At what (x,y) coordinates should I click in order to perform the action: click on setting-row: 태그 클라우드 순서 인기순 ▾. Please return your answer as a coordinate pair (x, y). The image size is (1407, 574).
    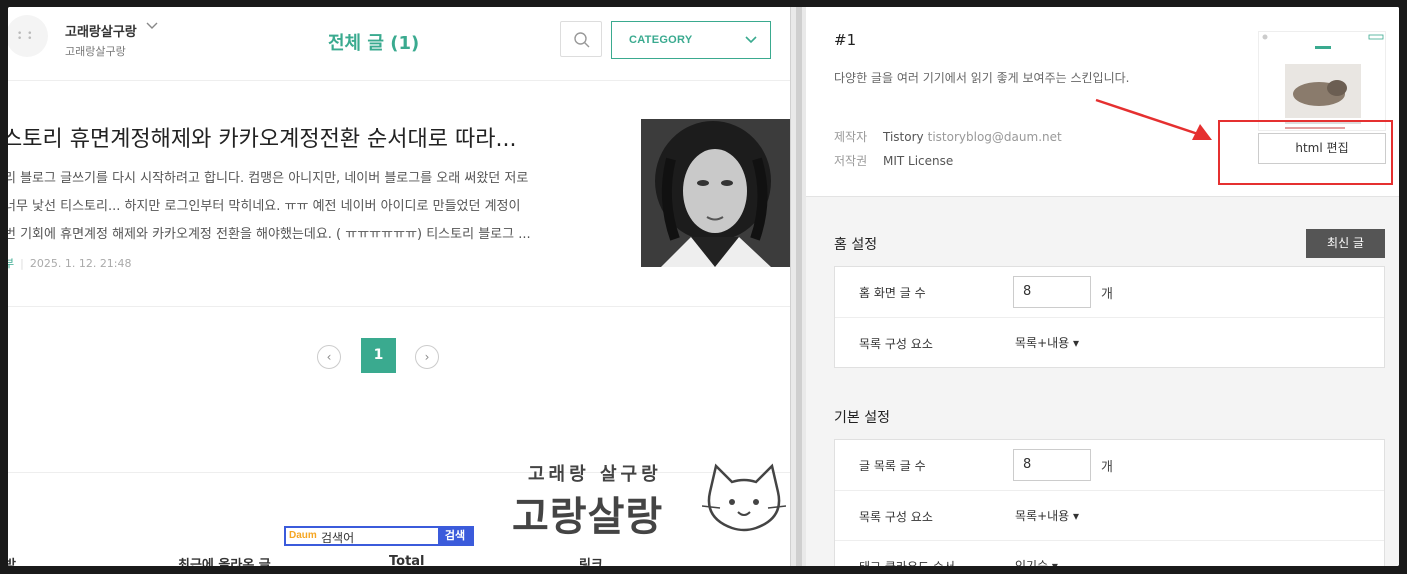
    Looking at the image, I should click on (1109, 553).